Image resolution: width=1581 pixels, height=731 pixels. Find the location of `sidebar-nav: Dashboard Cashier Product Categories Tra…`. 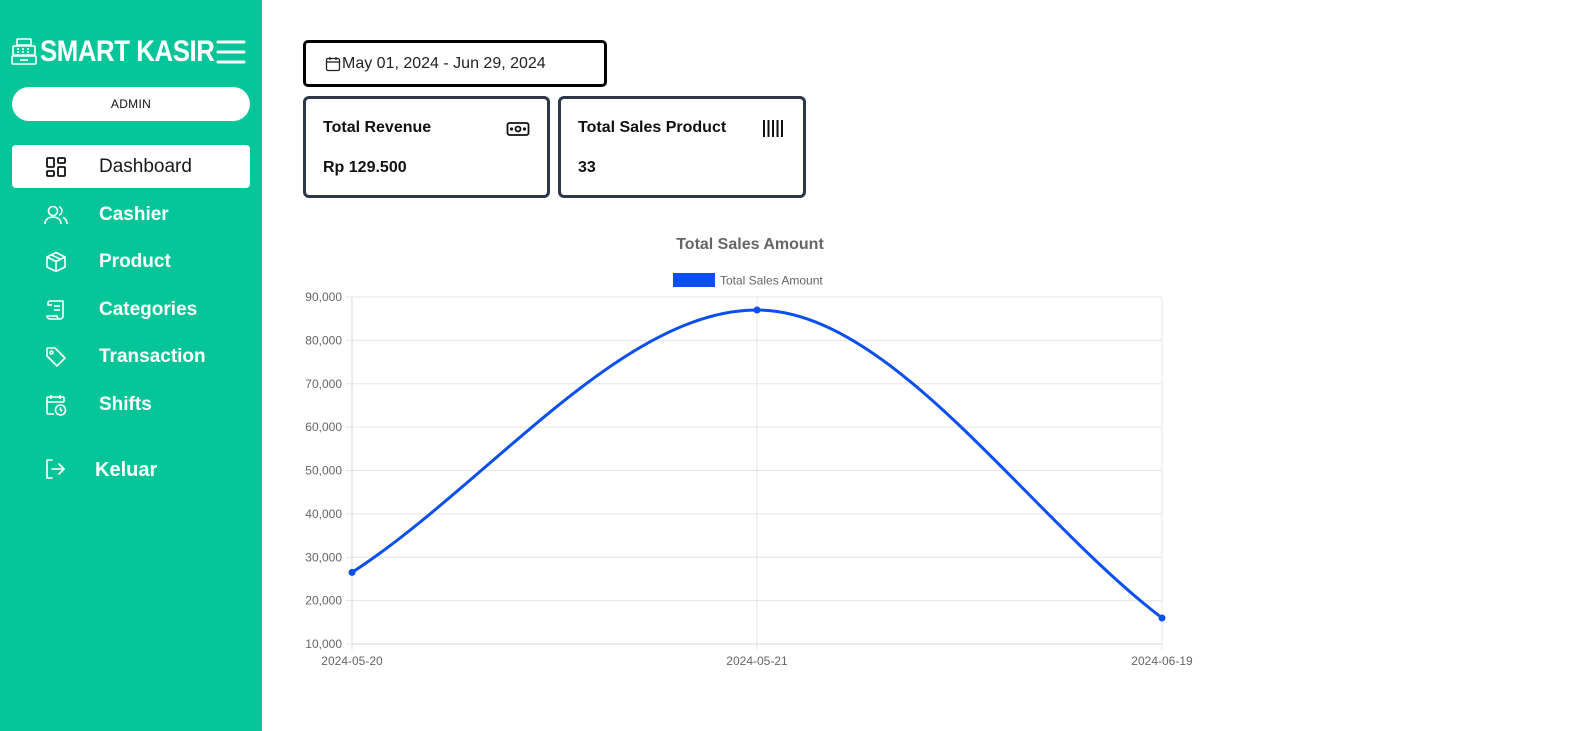

sidebar-nav: Dashboard Cashier Product Categories Tra… is located at coordinates (131, 288).